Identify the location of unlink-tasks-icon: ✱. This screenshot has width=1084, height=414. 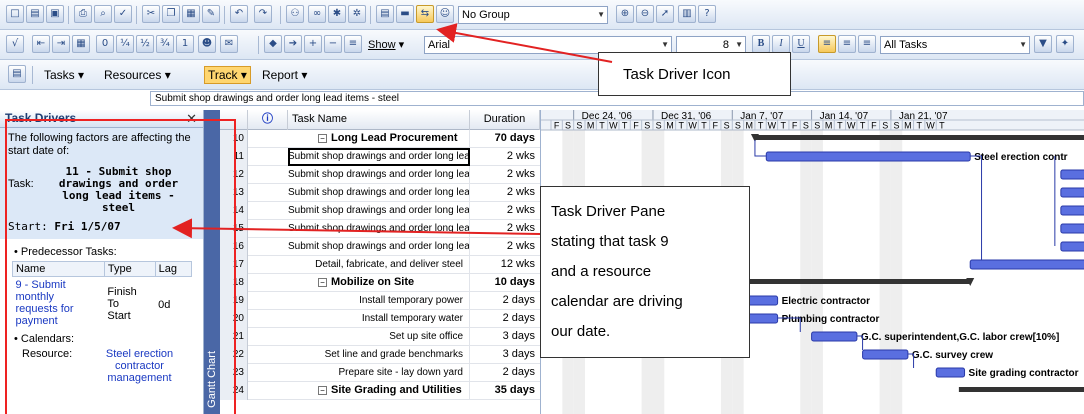
(337, 14).